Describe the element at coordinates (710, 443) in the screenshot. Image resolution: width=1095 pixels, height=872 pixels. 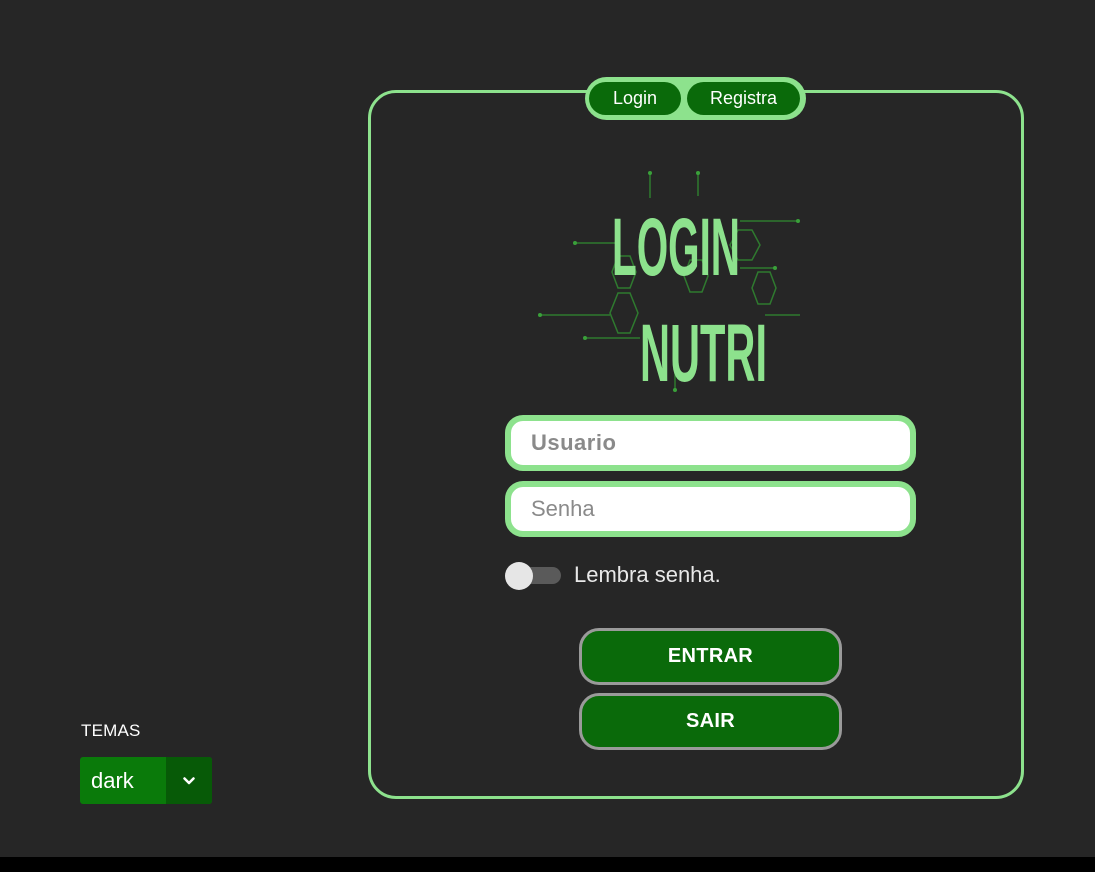
I see `username-input` at that location.